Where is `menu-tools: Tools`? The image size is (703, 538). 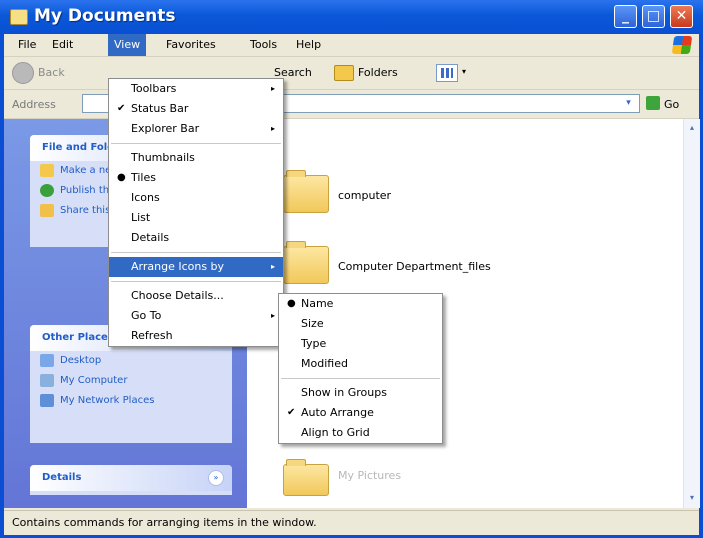 menu-tools: Tools is located at coordinates (263, 45).